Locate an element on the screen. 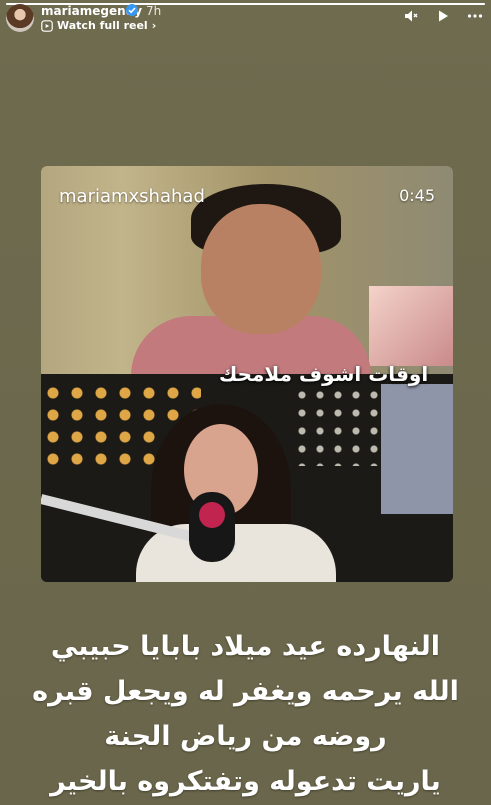 The height and width of the screenshot is (805, 491). watch-full-reel-label: Watch full reel is located at coordinates (102, 25).